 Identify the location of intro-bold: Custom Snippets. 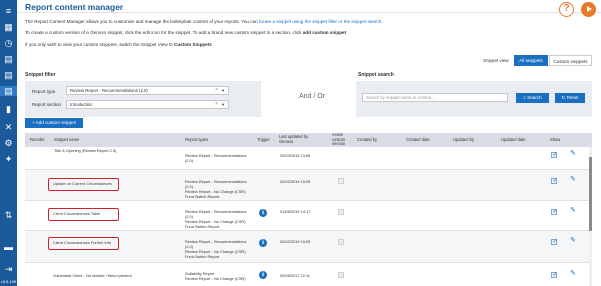
(193, 44).